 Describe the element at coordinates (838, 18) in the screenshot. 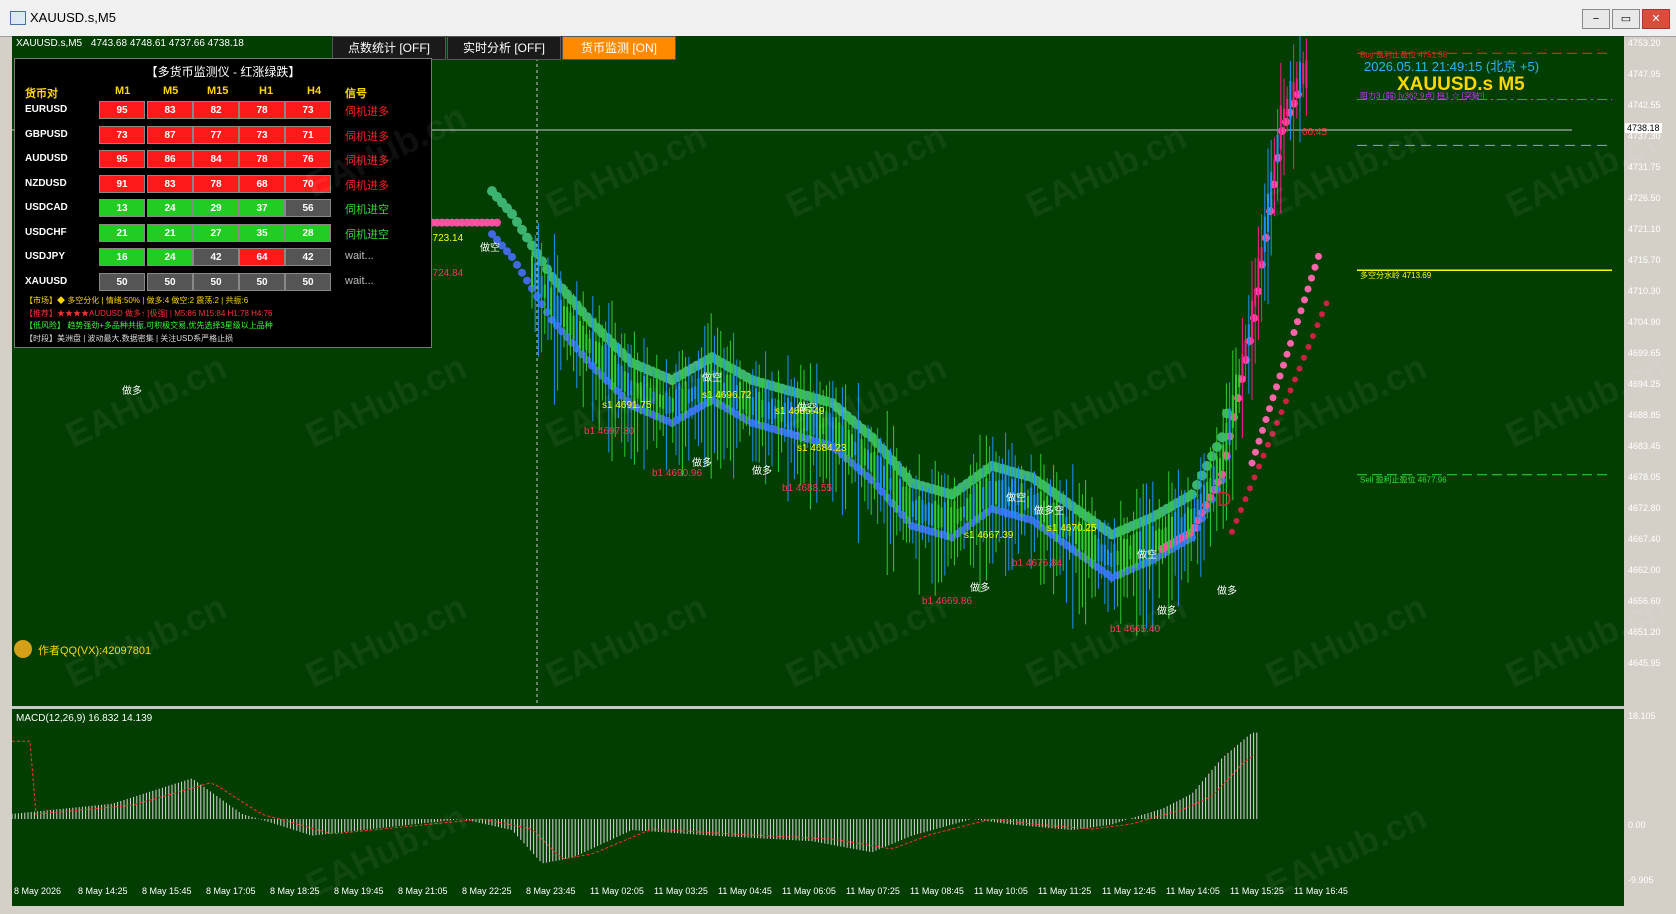

I see `window-titlebar: XAUUSD.s,M5 − ▭ ✕` at that location.